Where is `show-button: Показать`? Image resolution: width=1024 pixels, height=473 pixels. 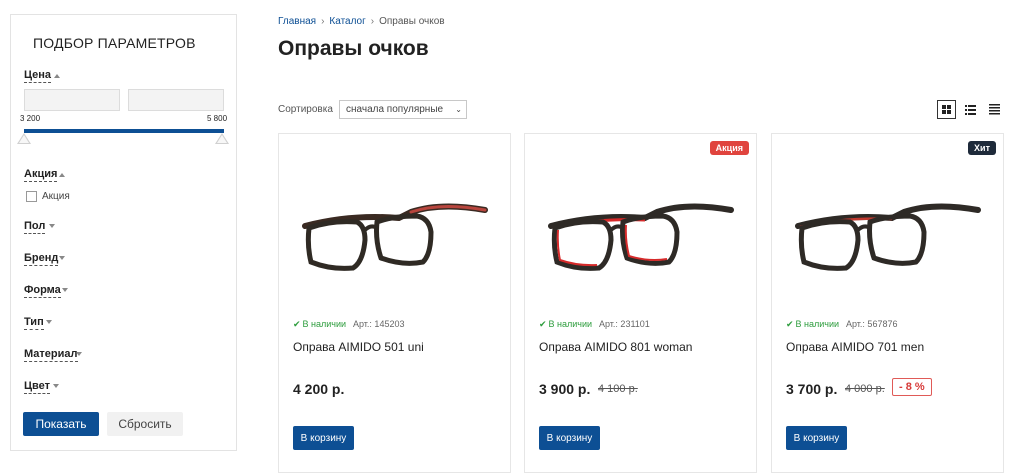 show-button: Показать is located at coordinates (61, 424).